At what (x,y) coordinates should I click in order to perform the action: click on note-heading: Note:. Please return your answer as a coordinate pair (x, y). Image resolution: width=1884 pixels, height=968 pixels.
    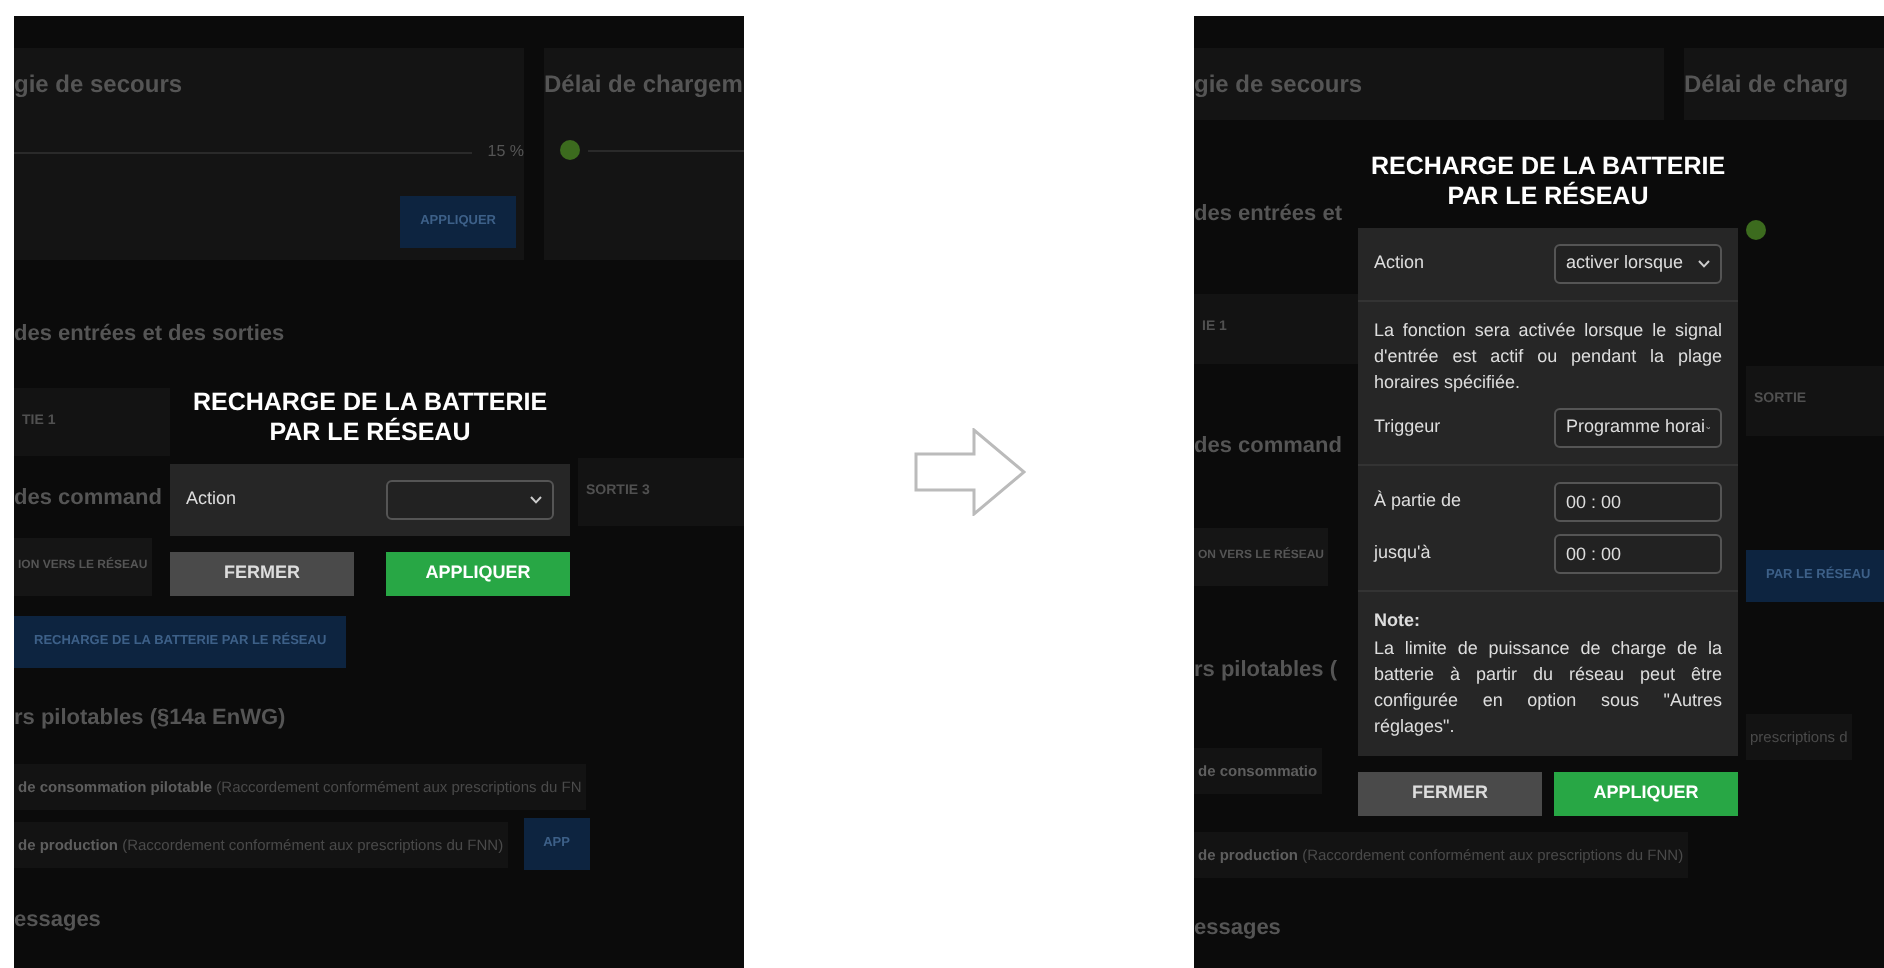
    Looking at the image, I should click on (1398, 621).